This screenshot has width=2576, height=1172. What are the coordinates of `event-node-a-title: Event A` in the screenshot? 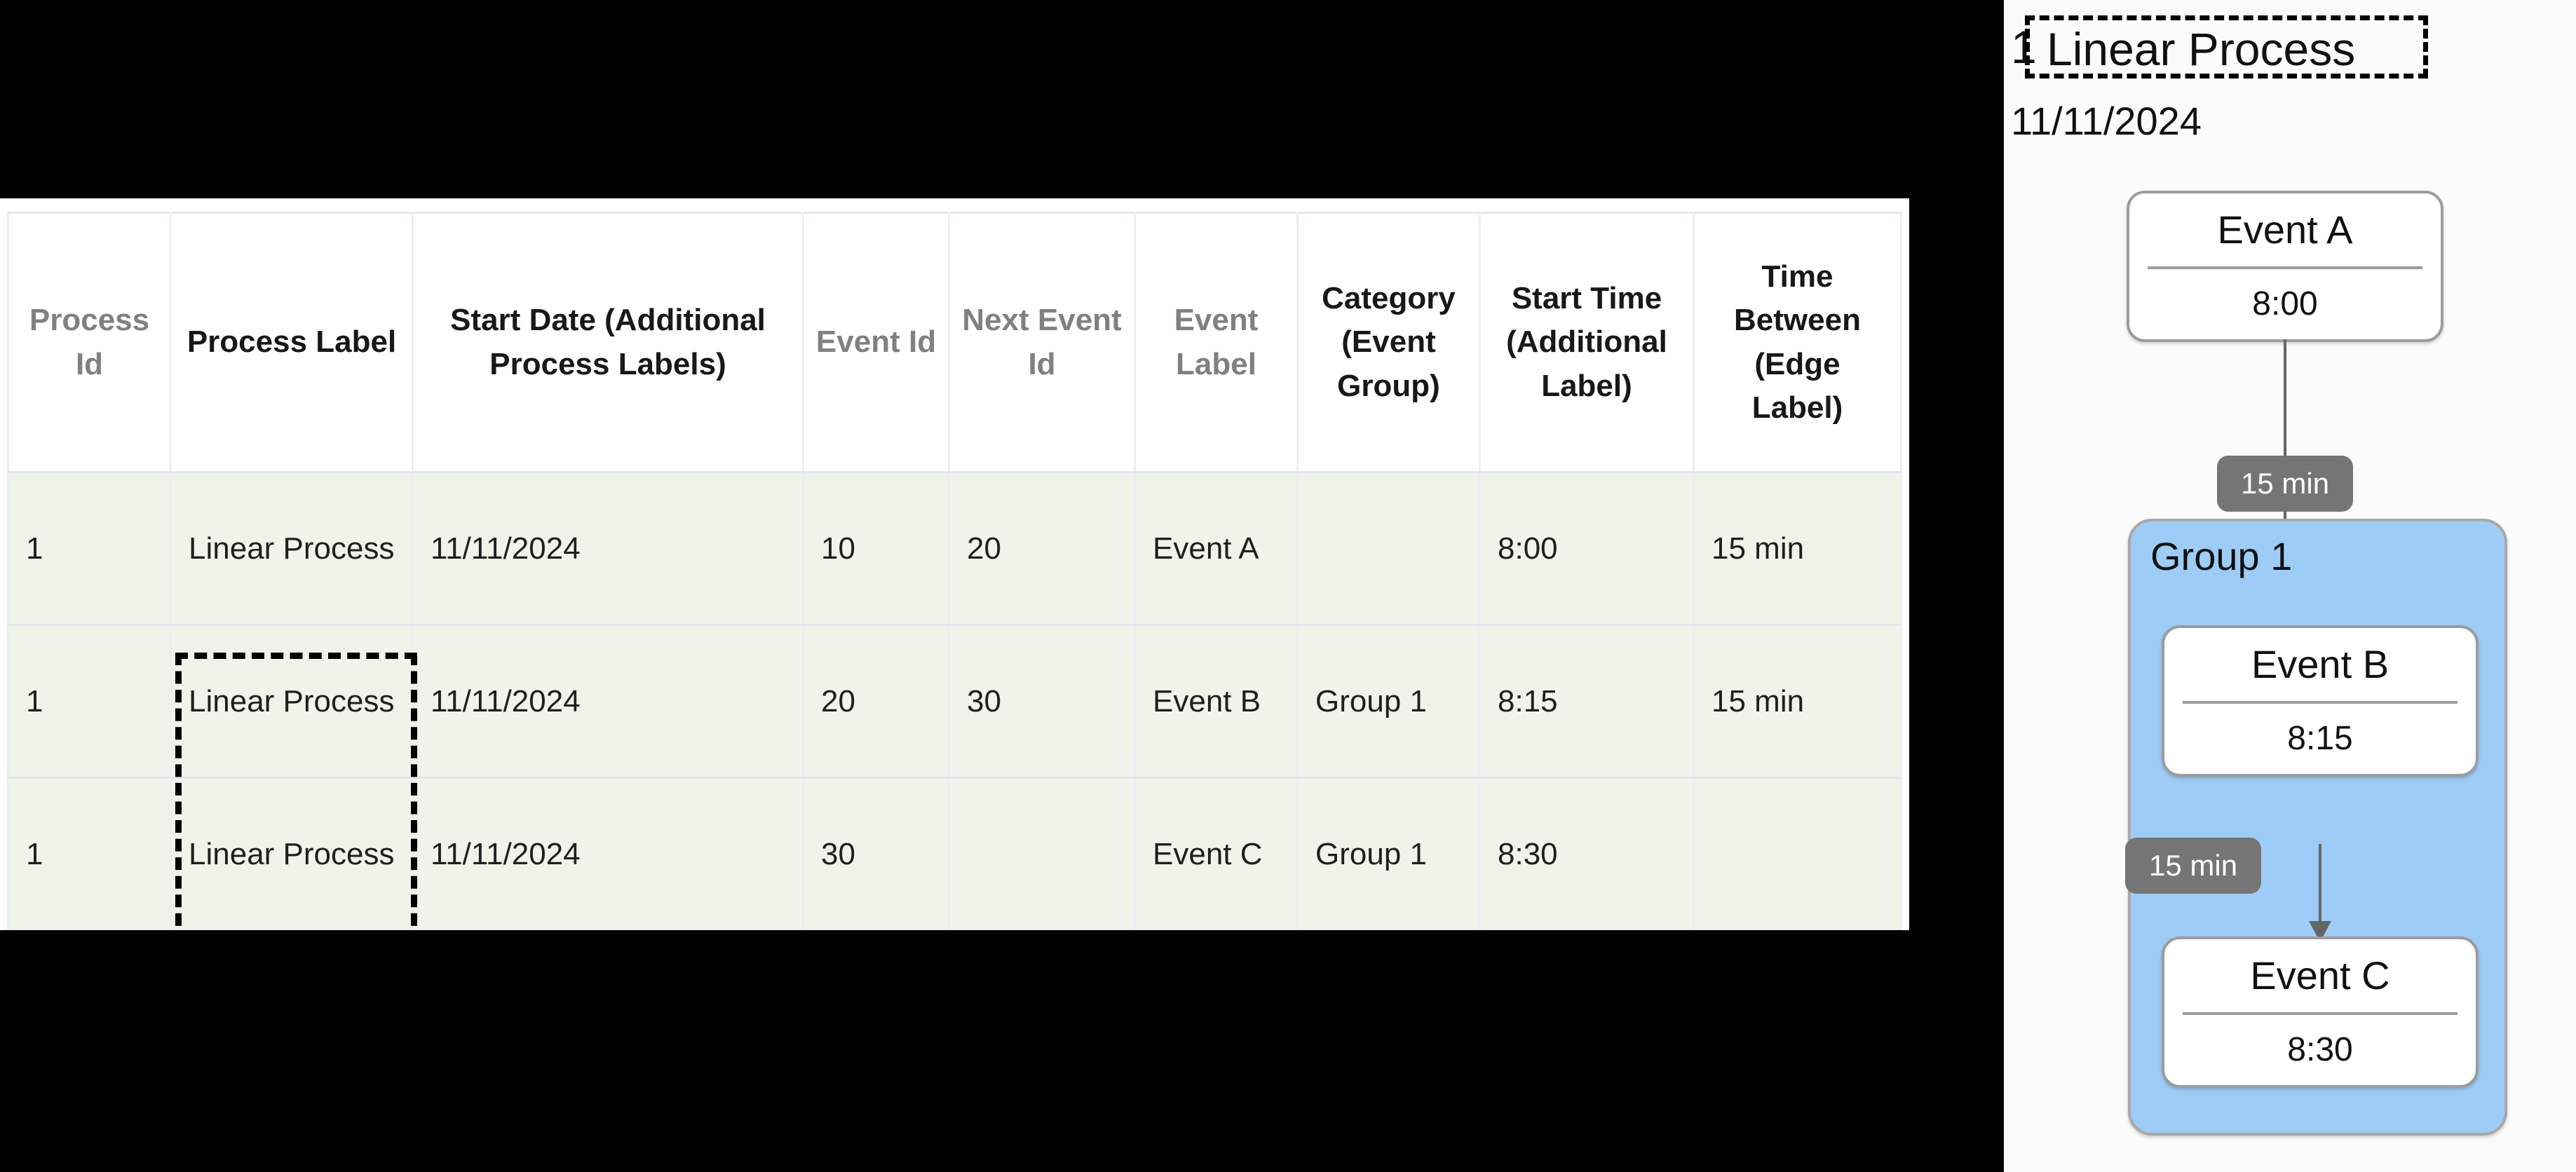 It's located at (2285, 229).